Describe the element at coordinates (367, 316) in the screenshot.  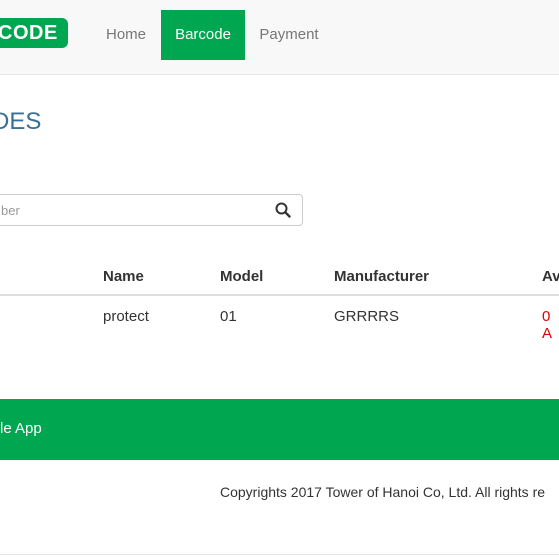
I see `cell-manufacturer: GRRRRS` at that location.